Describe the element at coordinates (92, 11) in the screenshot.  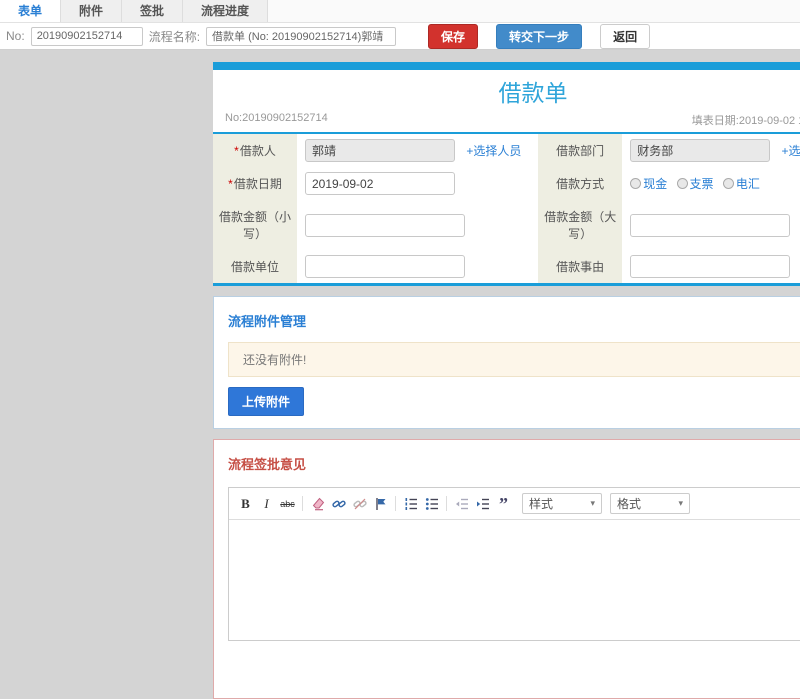
I see `tab-attachment: 附件` at that location.